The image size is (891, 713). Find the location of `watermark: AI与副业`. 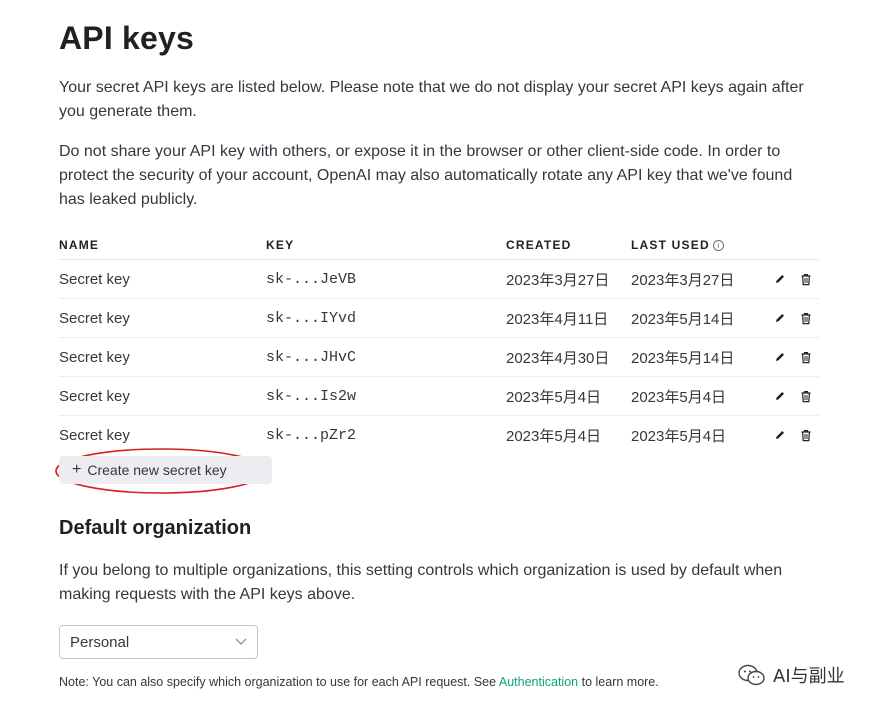

watermark: AI与副业 is located at coordinates (791, 675).